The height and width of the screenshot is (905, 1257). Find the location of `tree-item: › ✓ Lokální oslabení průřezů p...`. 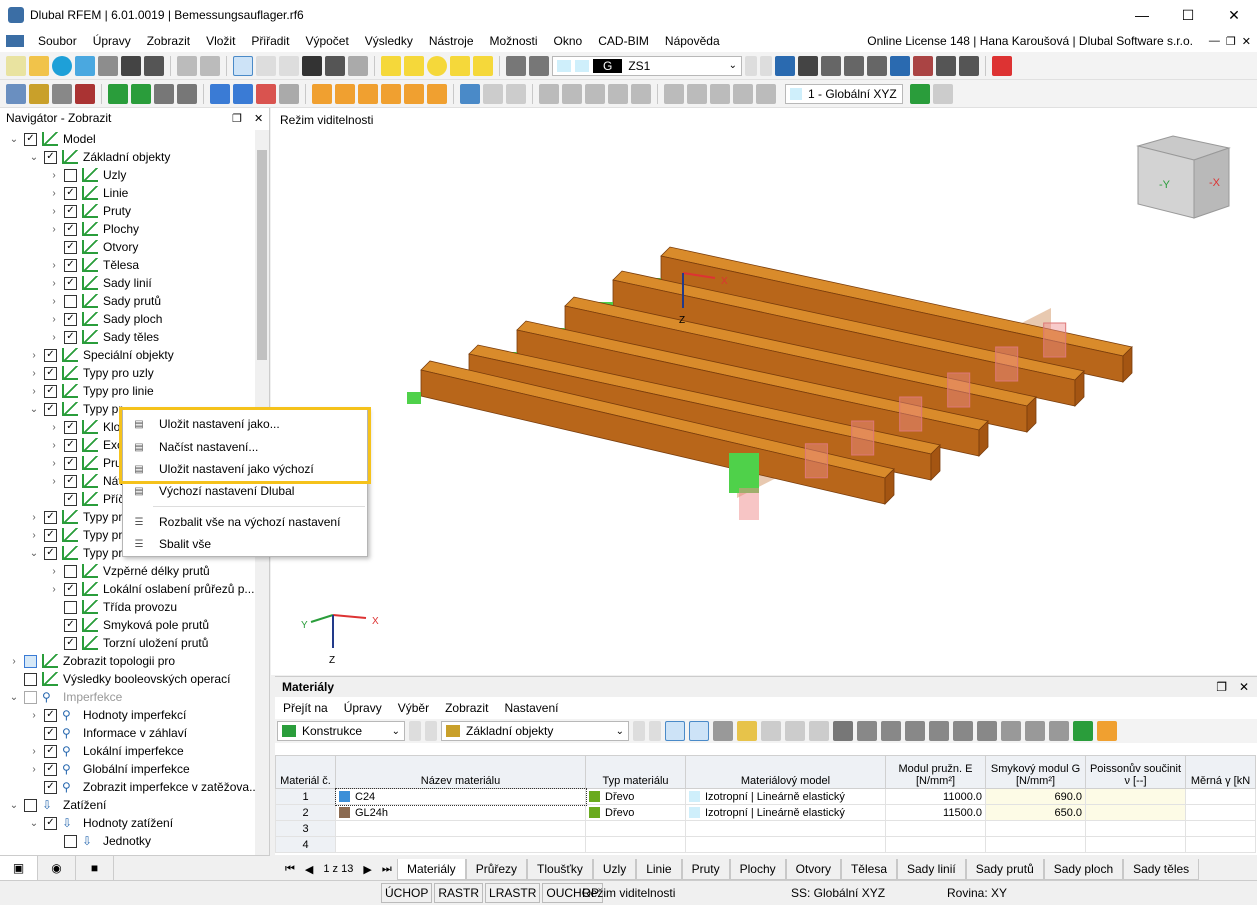

tree-item: › ✓ Lokální oslabení průřezů p... is located at coordinates (151, 589).